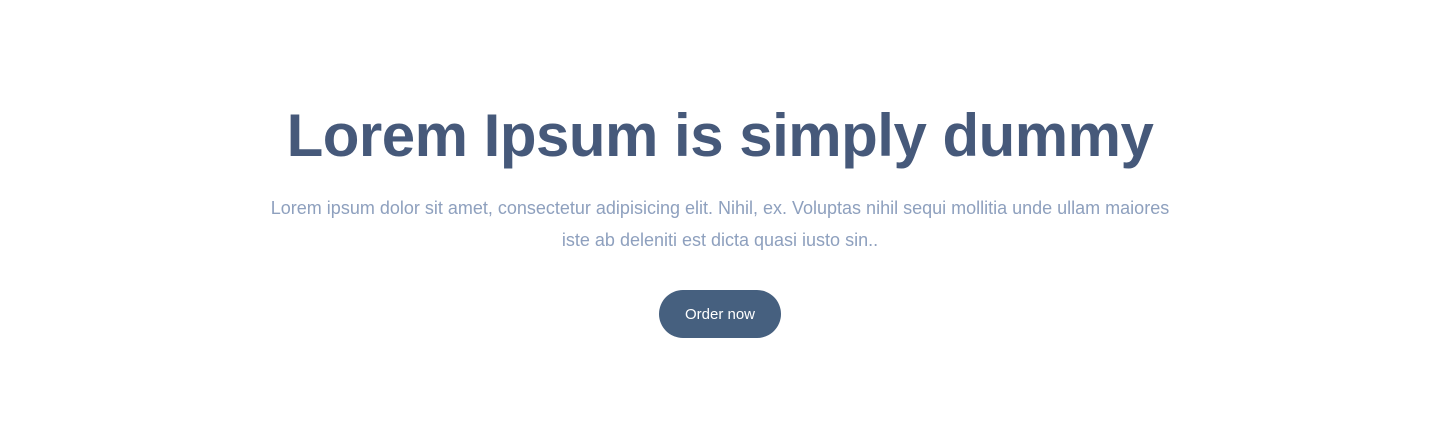 The height and width of the screenshot is (438, 1440). Describe the element at coordinates (720, 135) in the screenshot. I see `hero-title: Lorem Ipsum is simply dummy` at that location.